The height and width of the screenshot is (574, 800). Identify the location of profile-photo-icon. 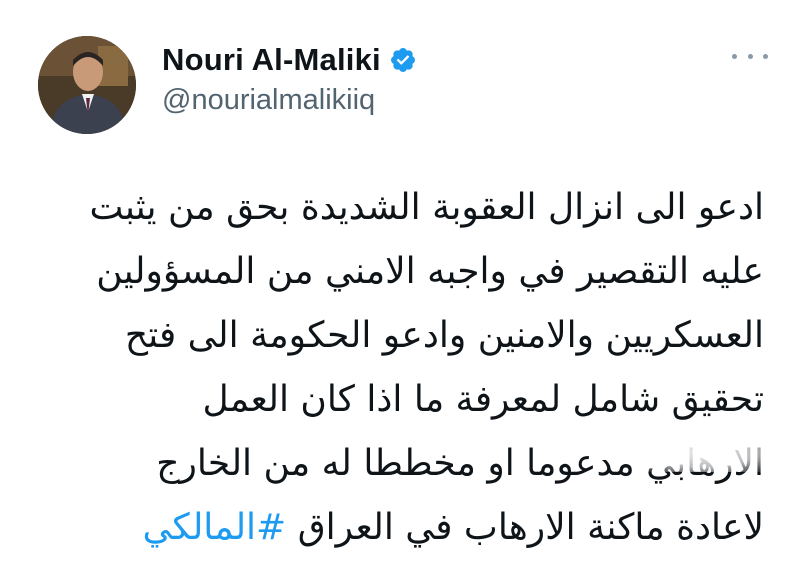
(87, 85).